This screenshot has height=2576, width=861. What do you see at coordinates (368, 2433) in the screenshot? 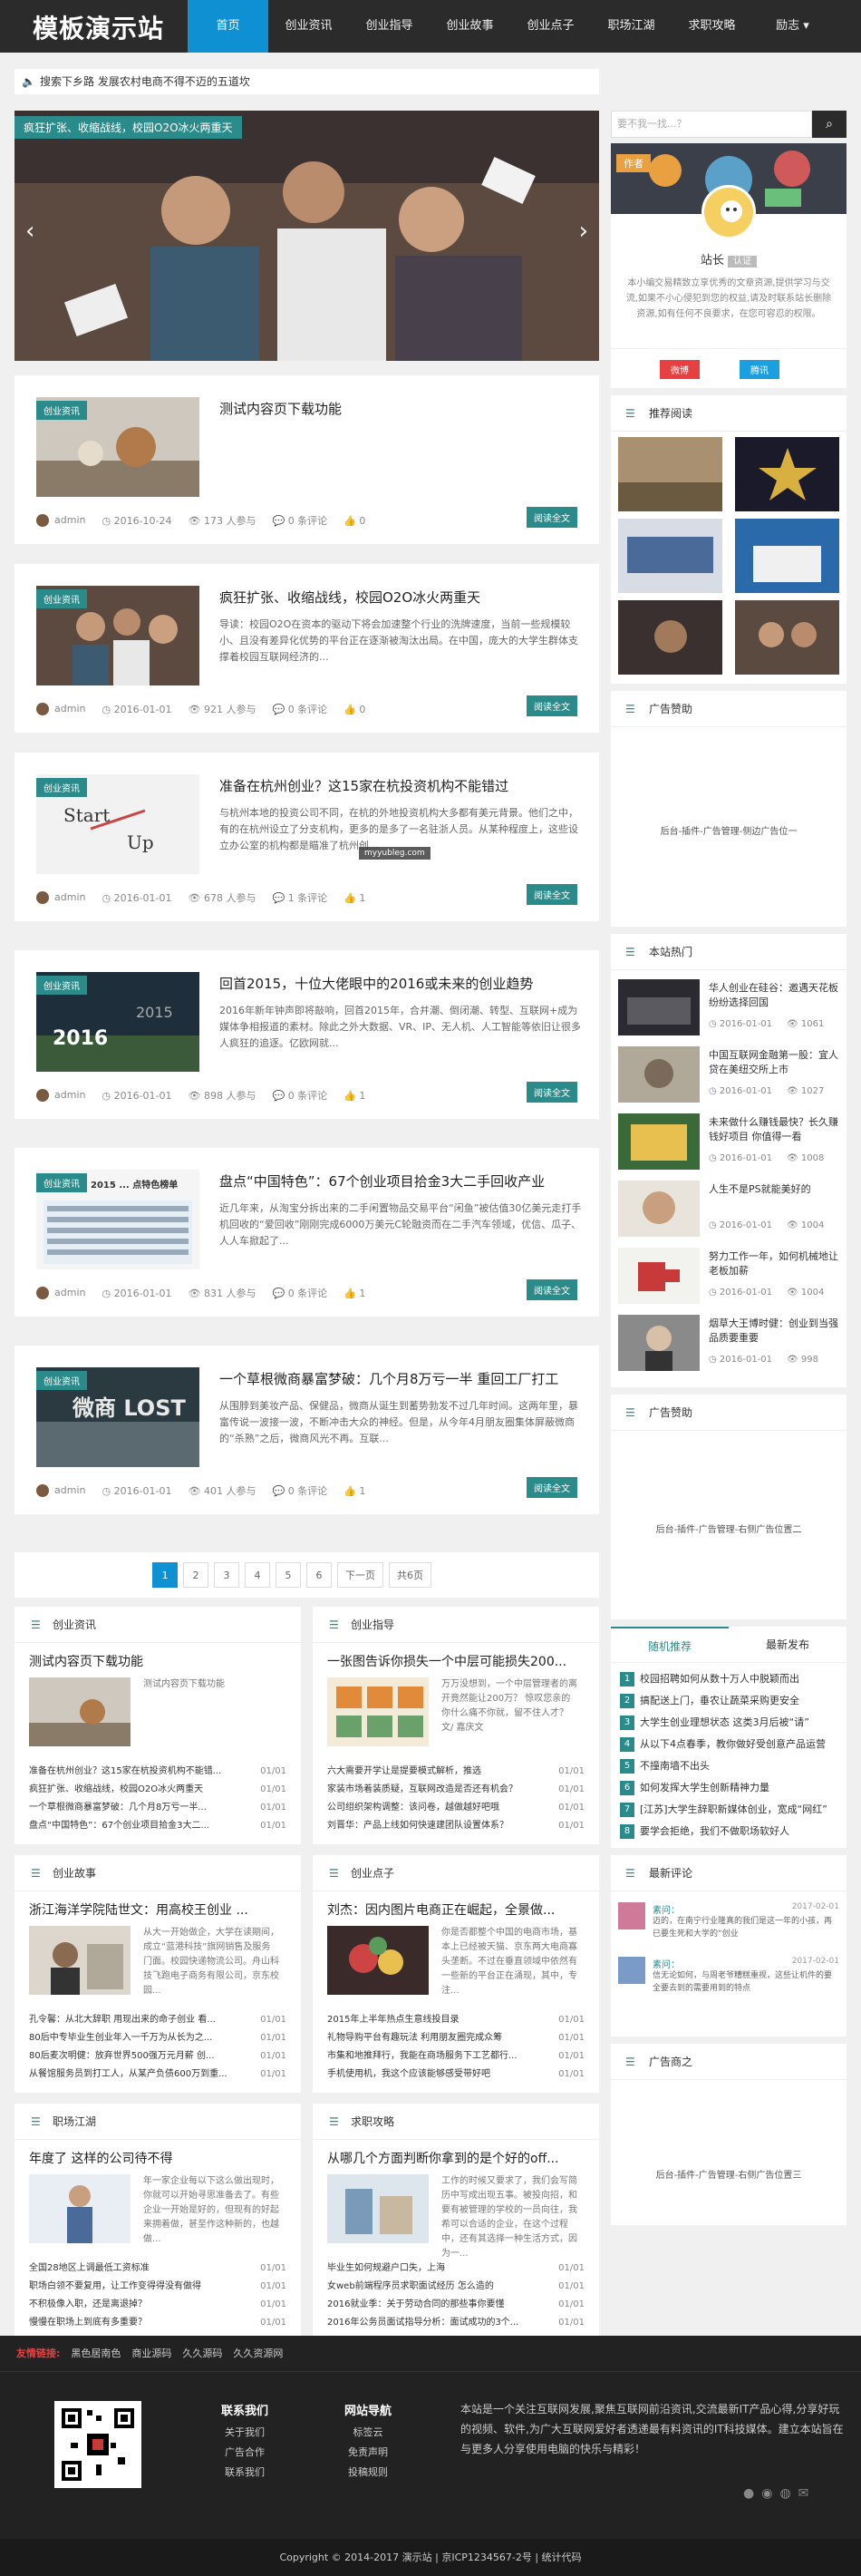
I see `footer-link: 标签云` at bounding box center [368, 2433].